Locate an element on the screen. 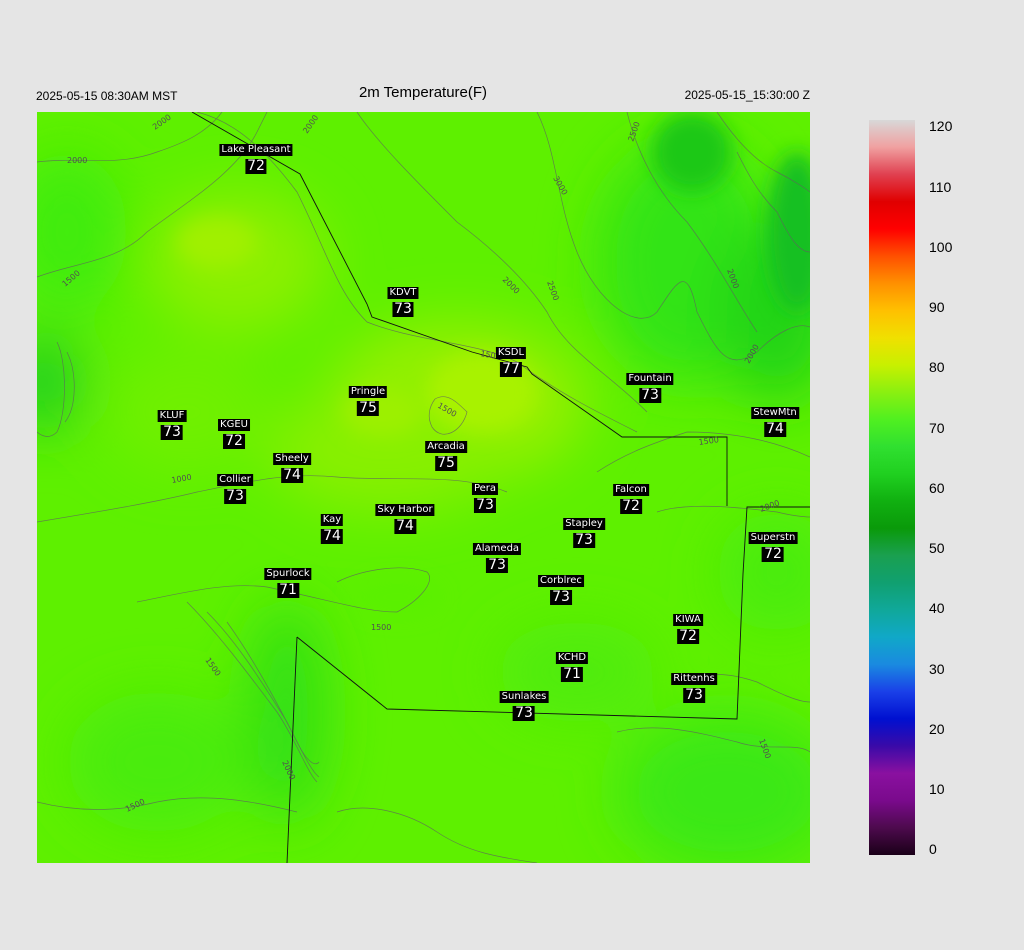  station-sky-harbor: Sky Harbor 74 is located at coordinates (405, 516).